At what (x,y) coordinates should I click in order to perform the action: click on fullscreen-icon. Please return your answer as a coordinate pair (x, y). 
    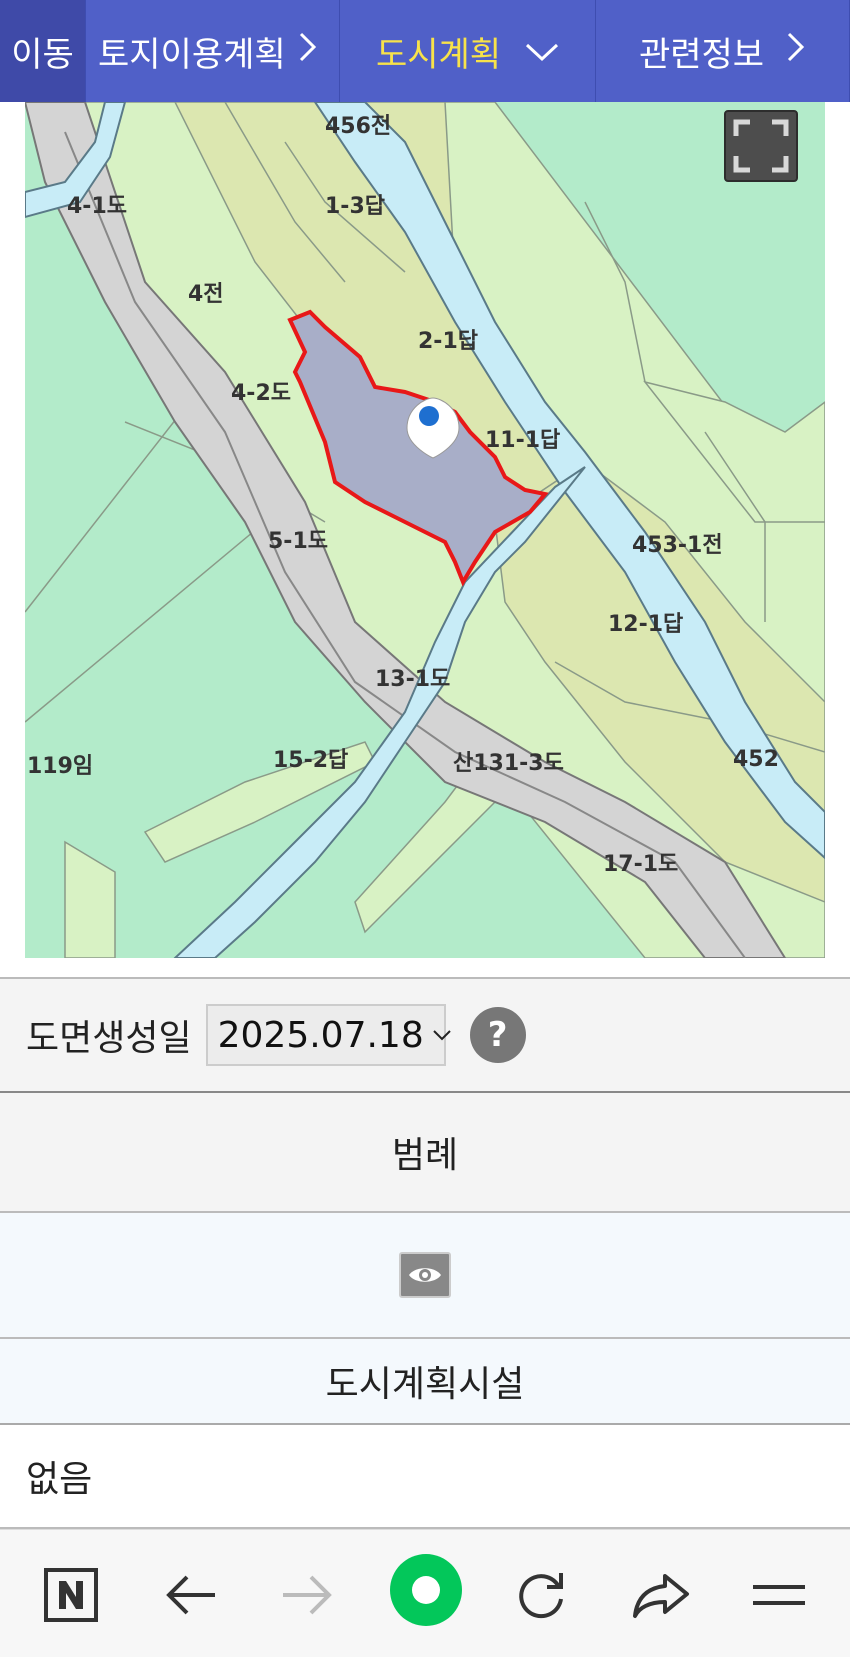
    Looking at the image, I should click on (761, 146).